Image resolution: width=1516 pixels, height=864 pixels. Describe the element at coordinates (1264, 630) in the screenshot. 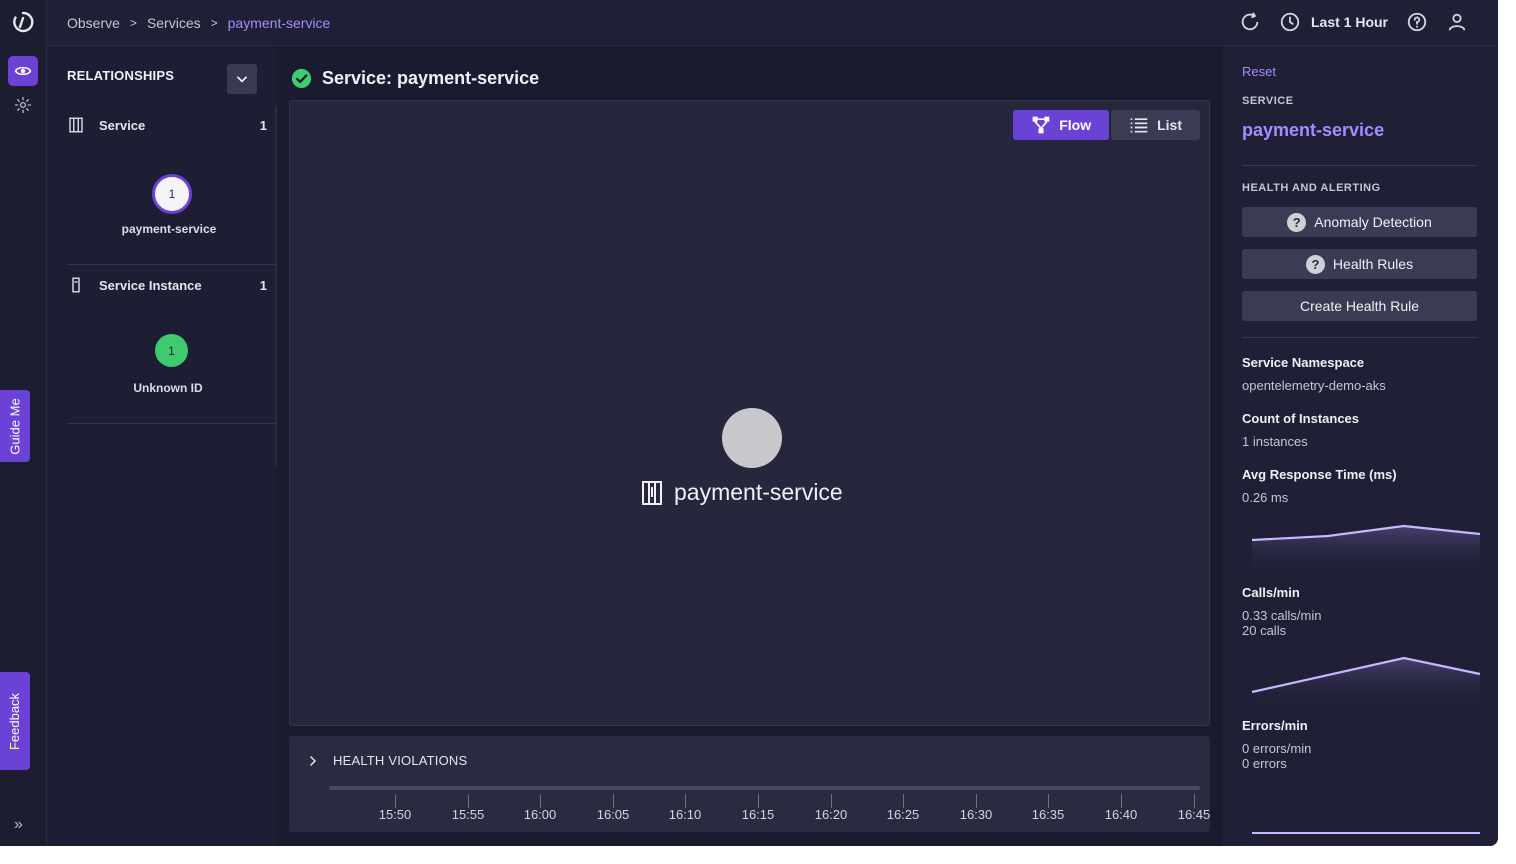

I see `calls-total: 20 calls` at that location.